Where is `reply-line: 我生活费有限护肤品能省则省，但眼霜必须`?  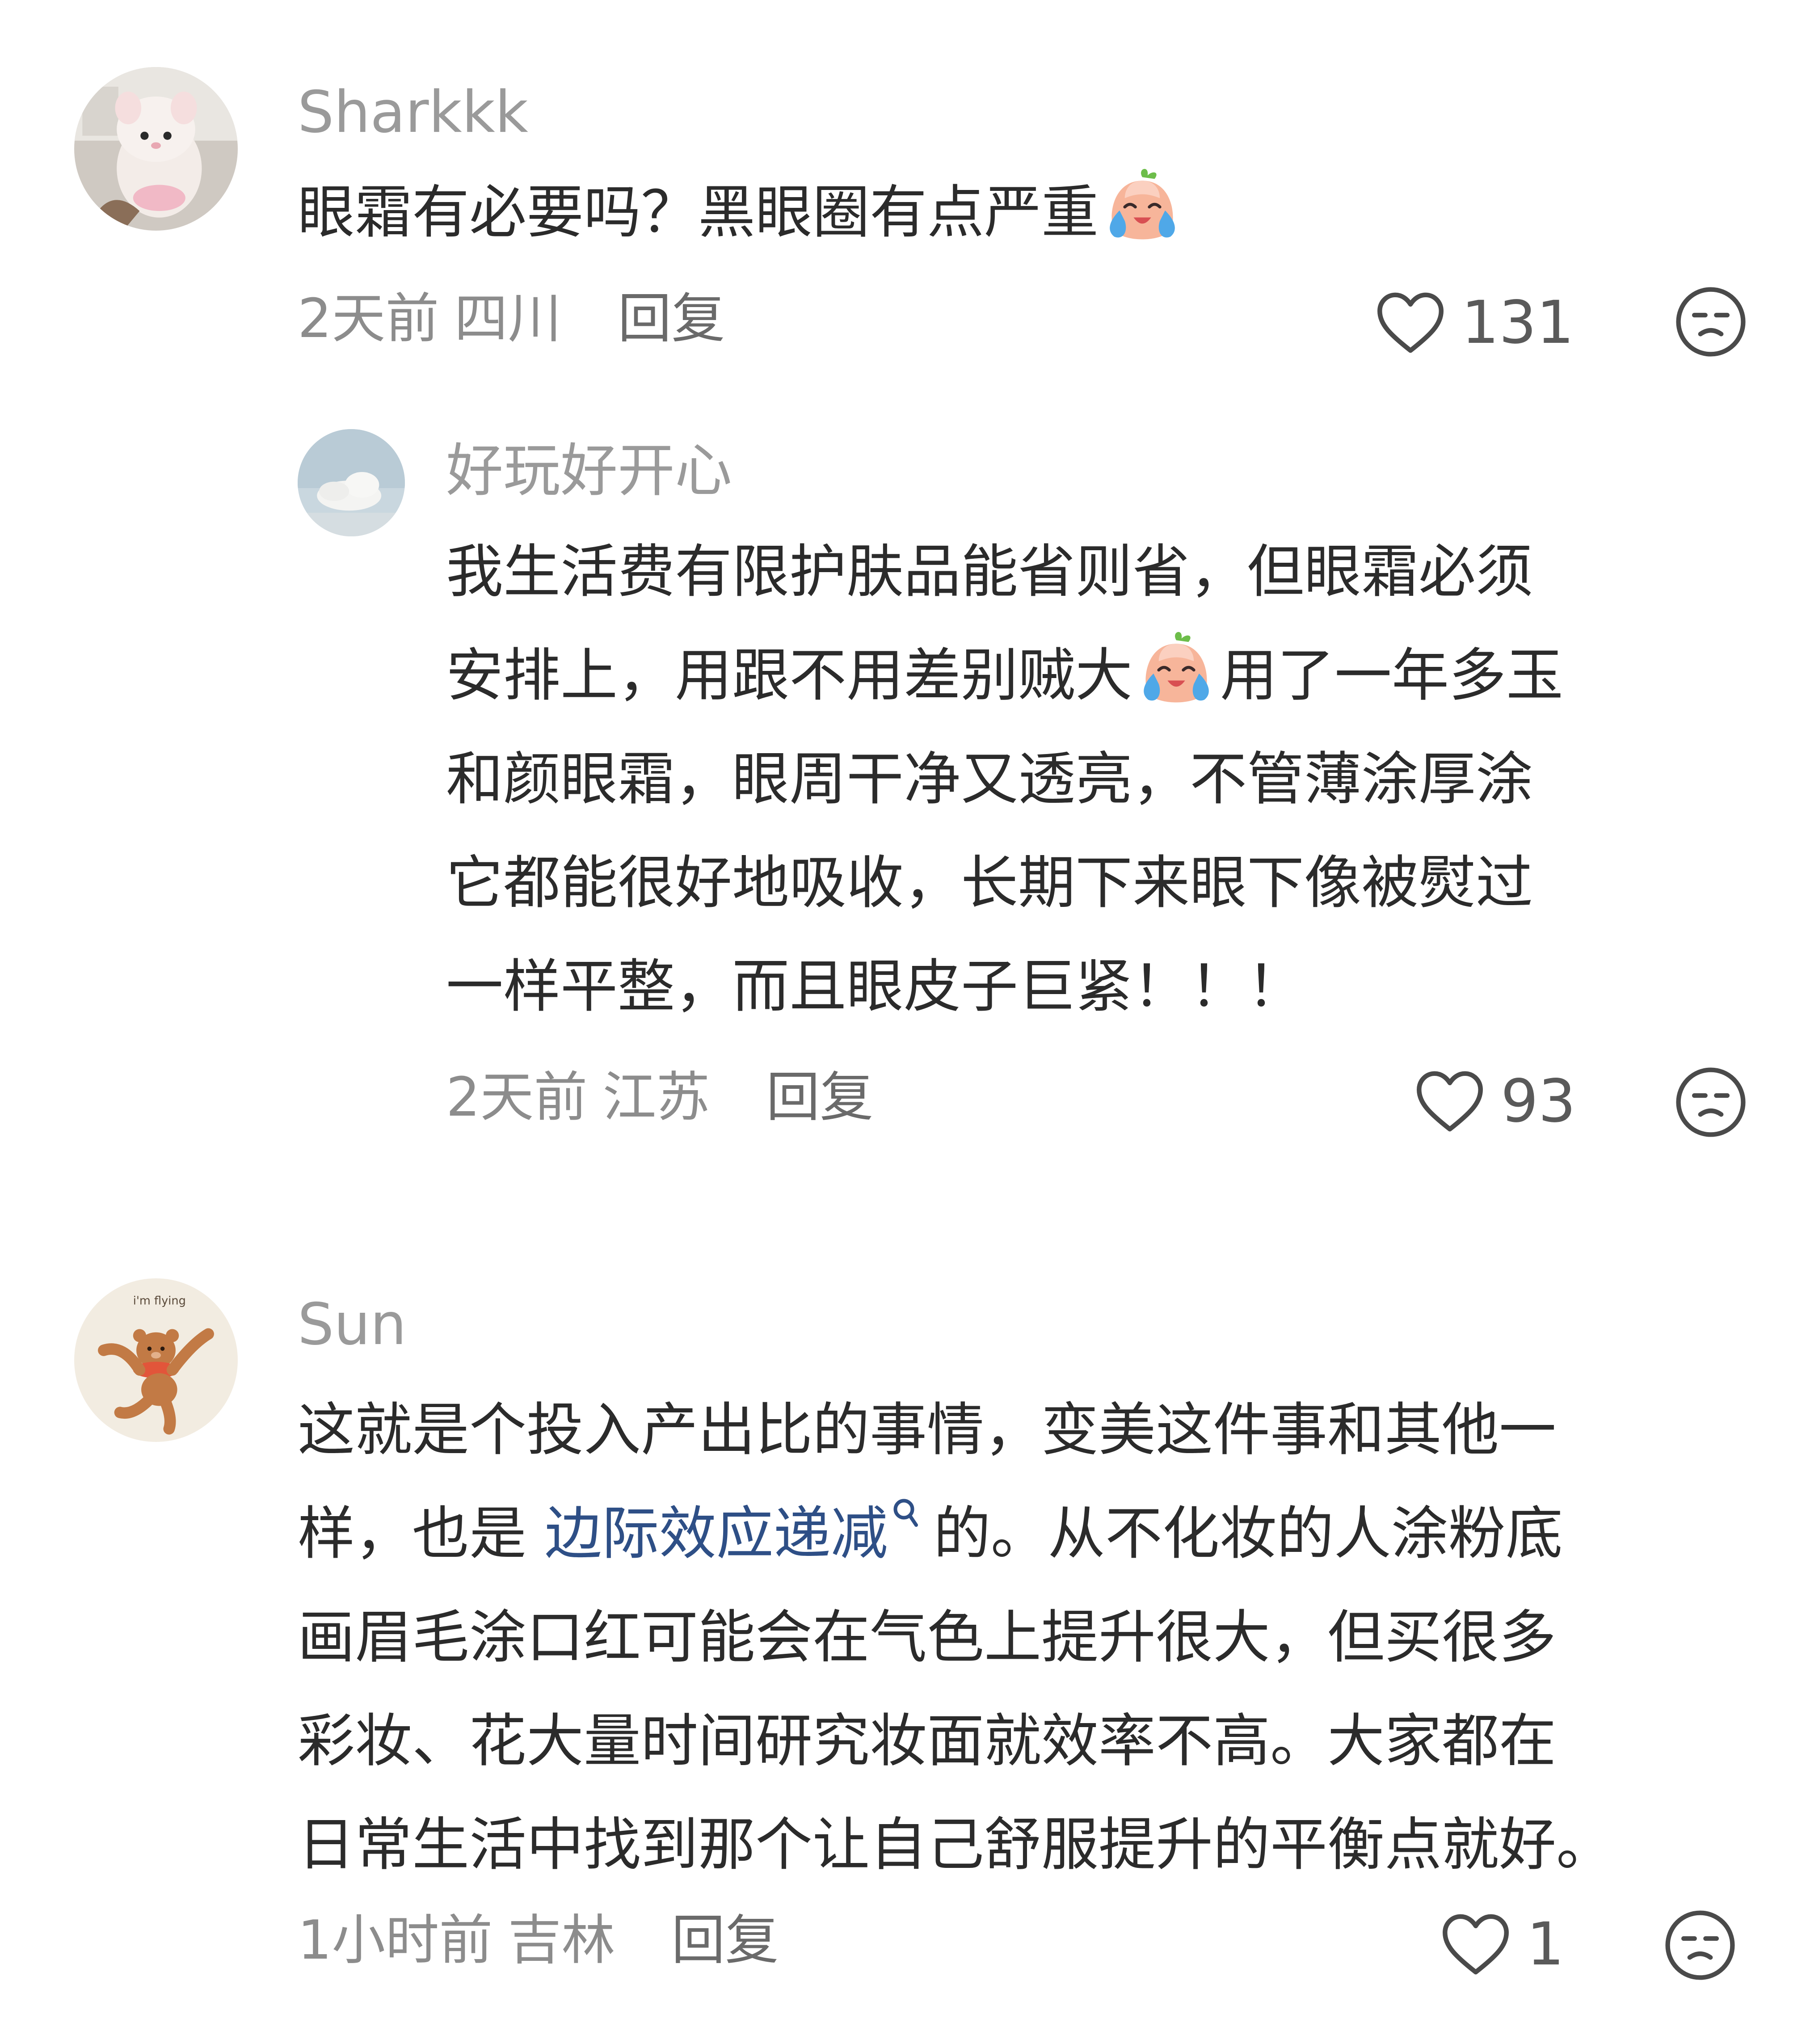 reply-line: 我生活费有限护肤品能省则省，但眼霜必须 is located at coordinates (990, 572).